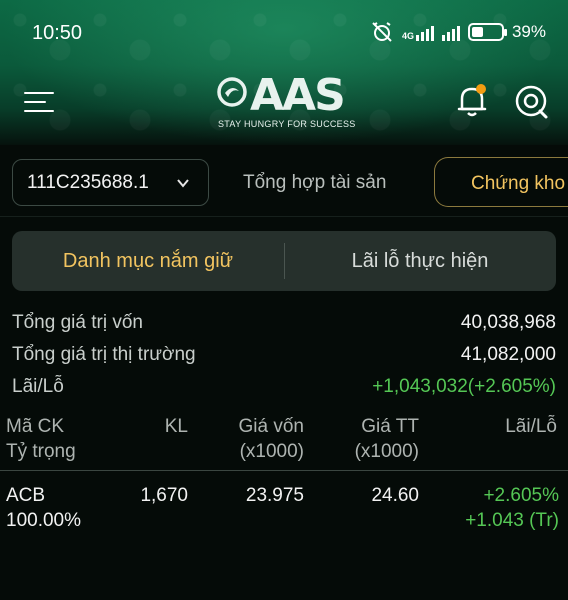  Describe the element at coordinates (176, 426) in the screenshot. I see `header-qty: KL` at that location.